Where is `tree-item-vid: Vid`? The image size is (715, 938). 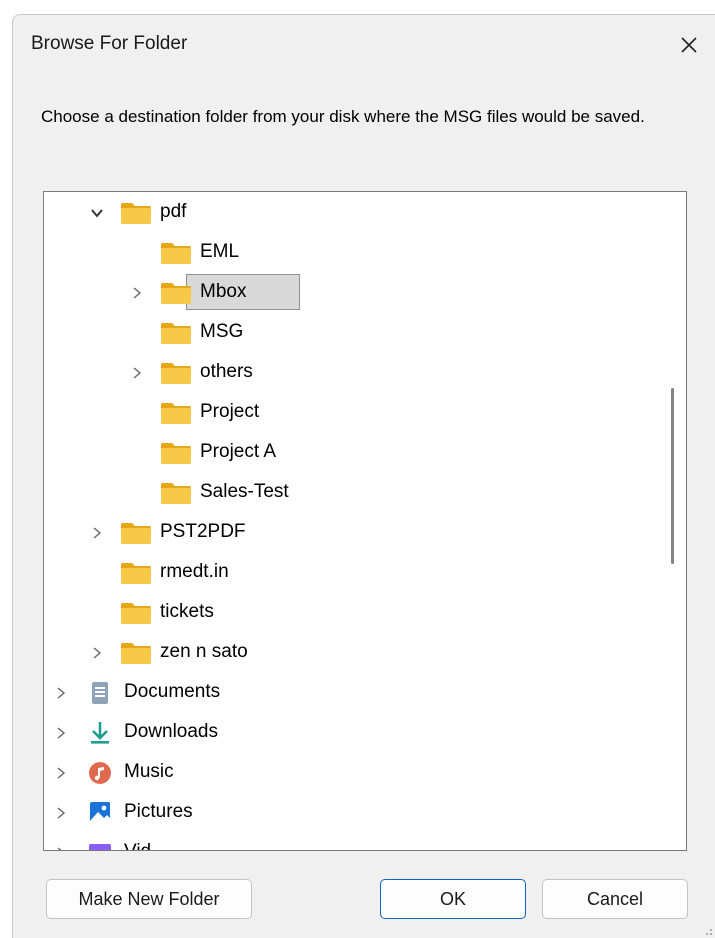
tree-item-vid: Vid is located at coordinates (344, 843).